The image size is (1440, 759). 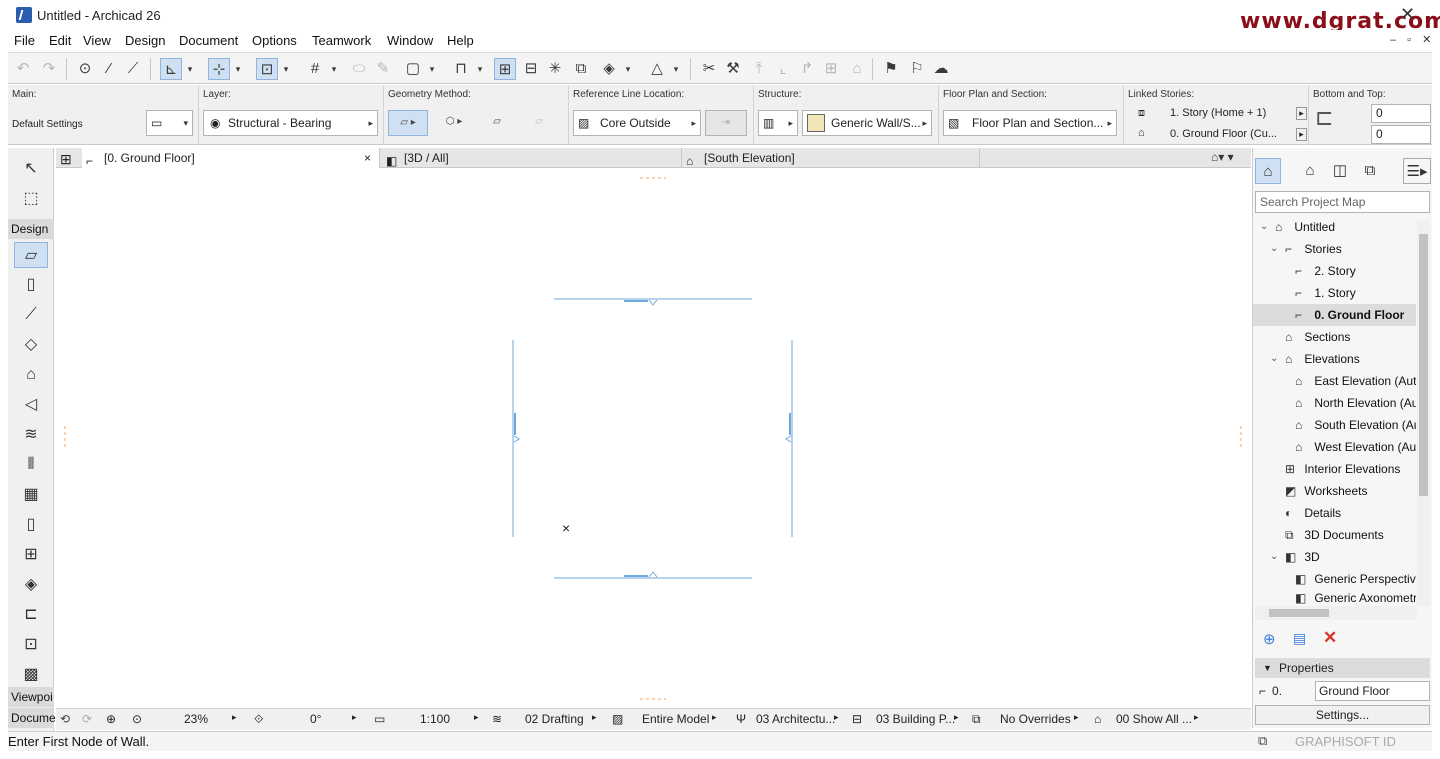 I want to click on tab-ground-floor: ⌐ [0. Ground Floor] ×, so click(x=231, y=158).